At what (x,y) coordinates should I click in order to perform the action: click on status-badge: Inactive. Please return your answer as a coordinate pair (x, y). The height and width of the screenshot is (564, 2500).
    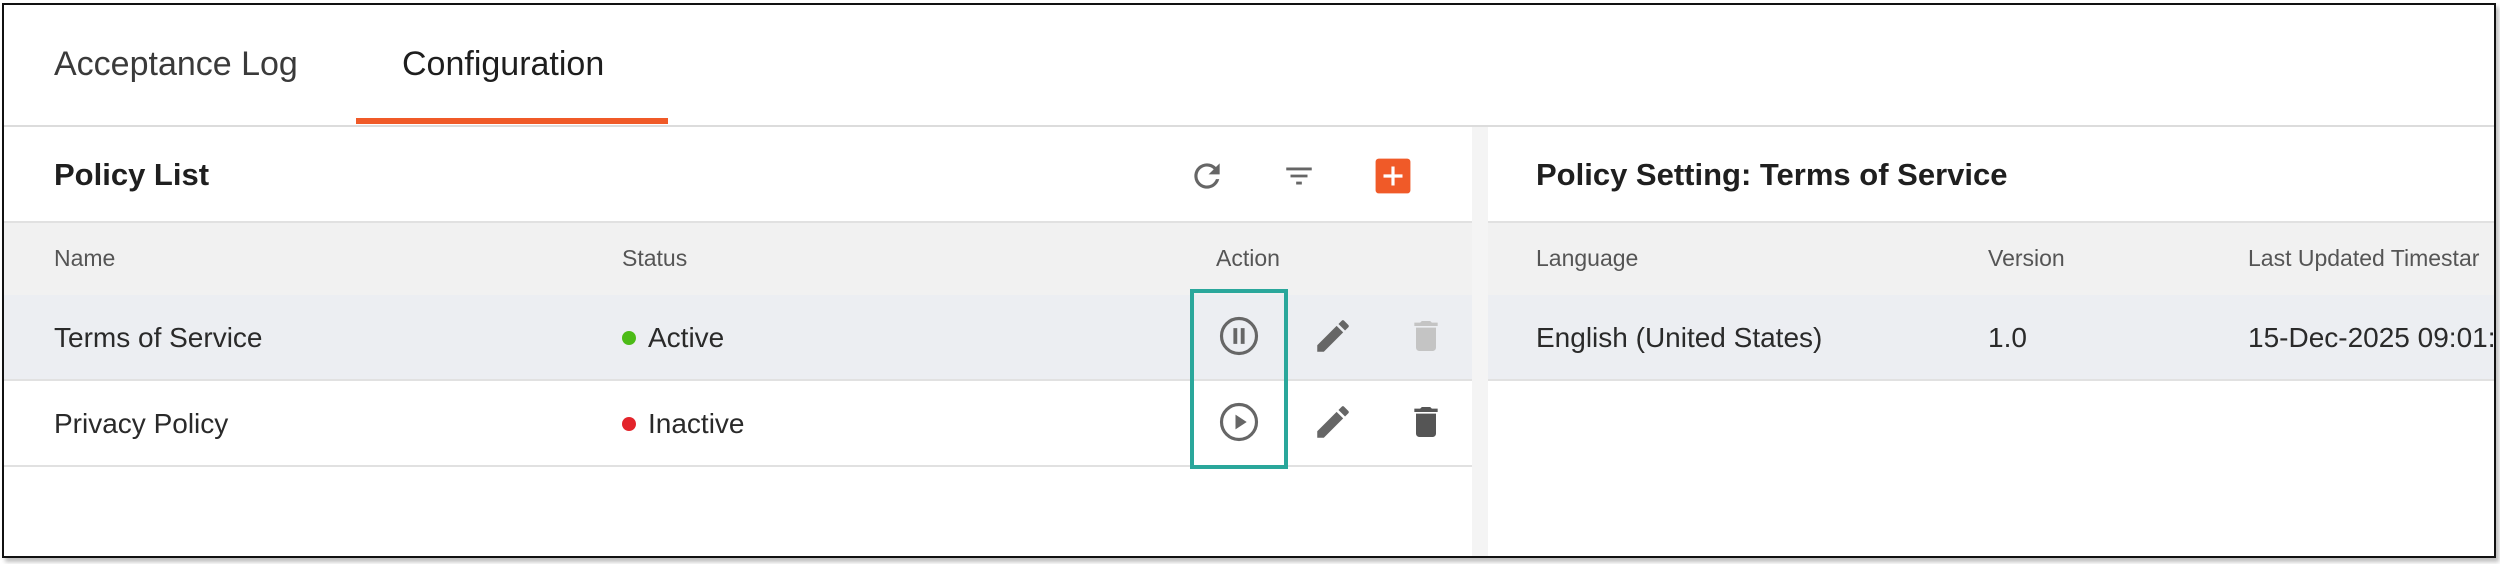
    Looking at the image, I should click on (683, 424).